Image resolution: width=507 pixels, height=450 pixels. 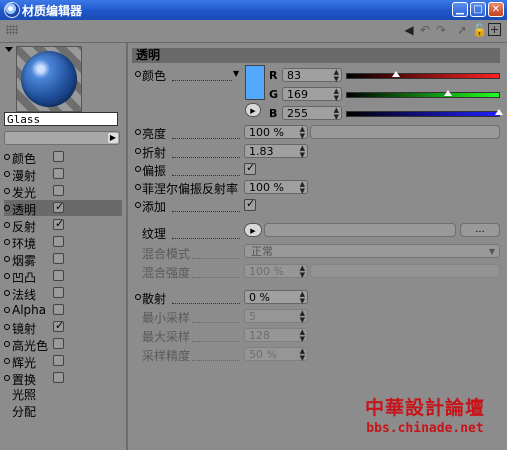 What do you see at coordinates (312, 75) in the screenshot?
I see `r-input: 83 ▲ ▼` at bounding box center [312, 75].